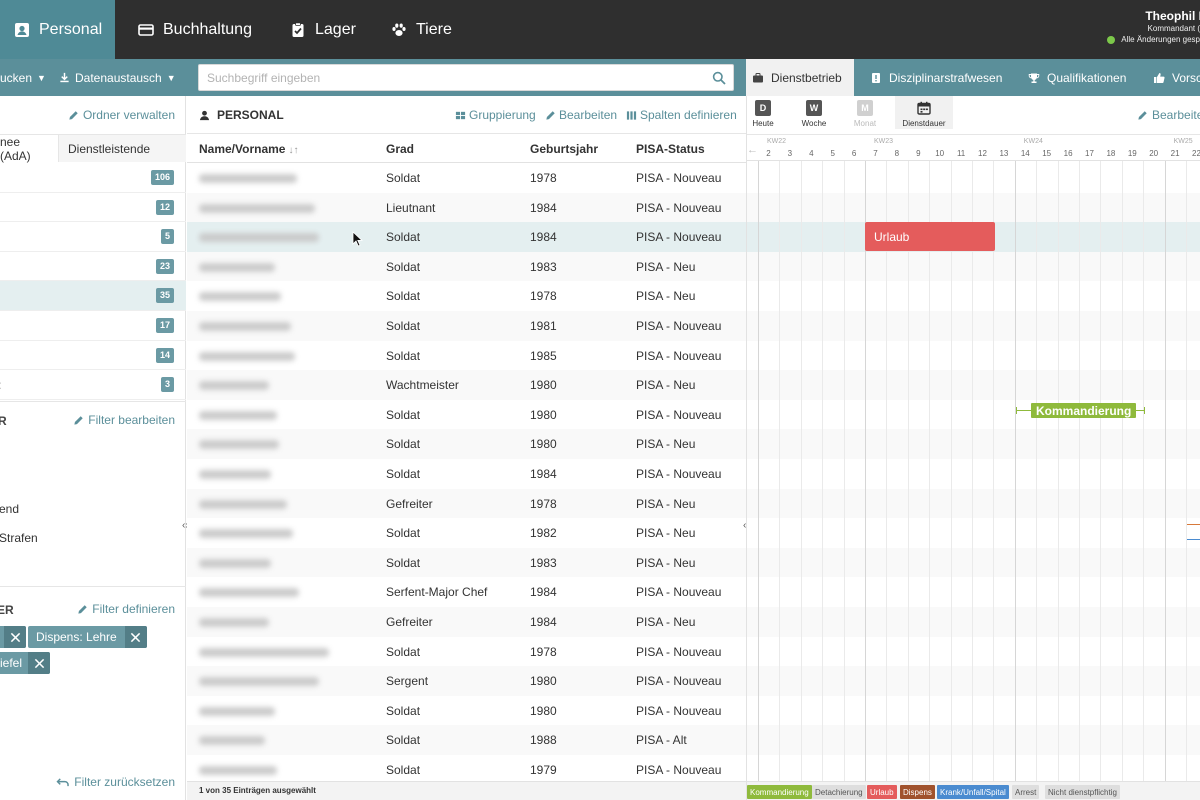  What do you see at coordinates (466, 237) in the screenshot?
I see `table-row-selected: Soldat 1984 PISA - Nouveau` at bounding box center [466, 237].